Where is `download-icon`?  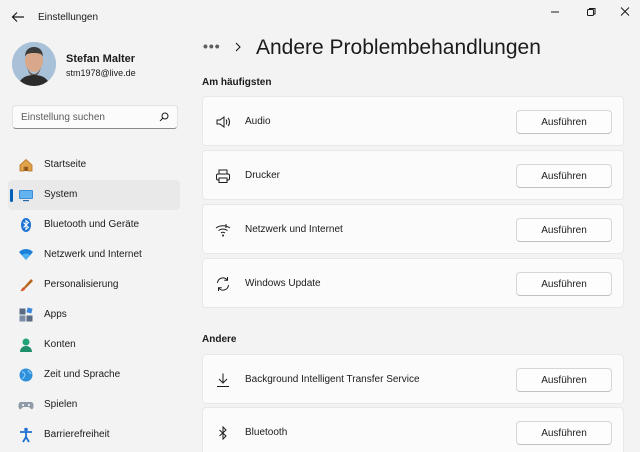 download-icon is located at coordinates (223, 380).